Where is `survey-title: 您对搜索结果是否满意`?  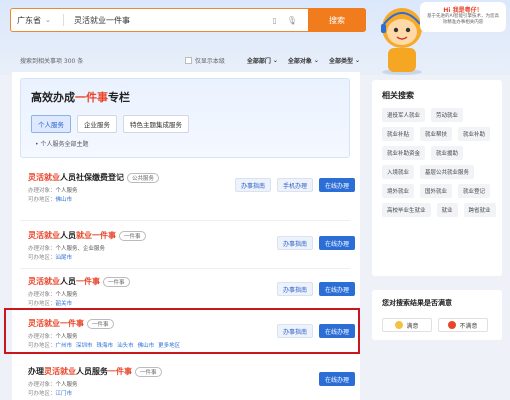 survey-title: 您对搜索结果是否满意 is located at coordinates (417, 303).